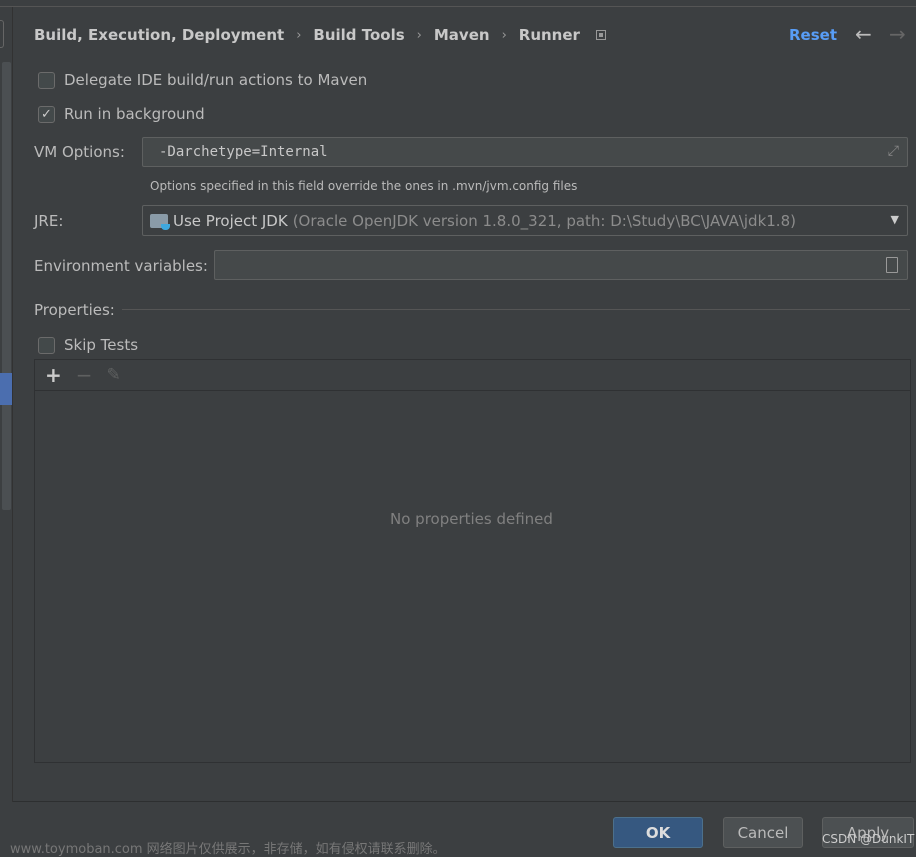  I want to click on edit-icon: ✎, so click(114, 375).